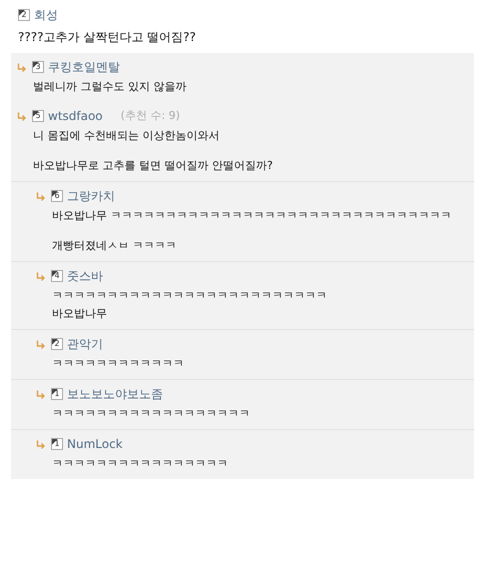 The width and height of the screenshot is (494, 562). I want to click on author-name: wtsdfaoo, so click(75, 116).